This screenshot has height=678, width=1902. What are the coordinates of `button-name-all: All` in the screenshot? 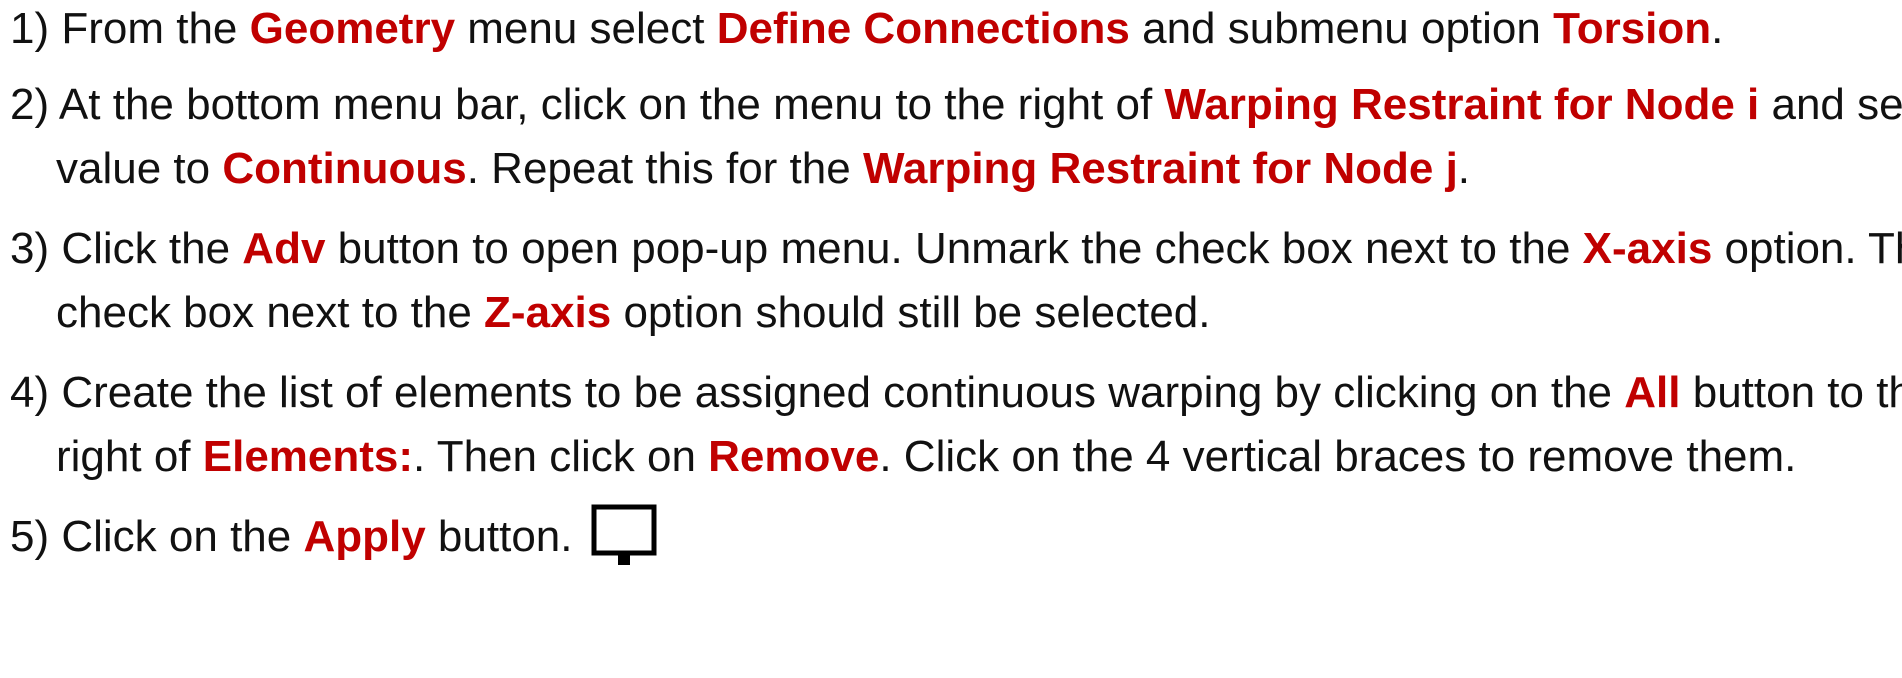 It's located at (1652, 392).